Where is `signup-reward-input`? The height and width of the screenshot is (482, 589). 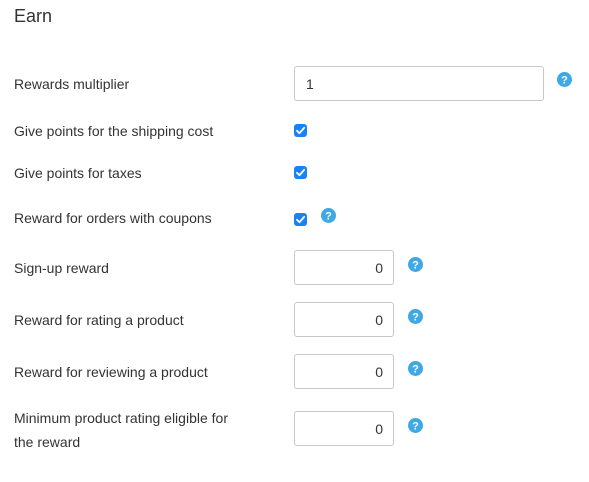
signup-reward-input is located at coordinates (344, 267).